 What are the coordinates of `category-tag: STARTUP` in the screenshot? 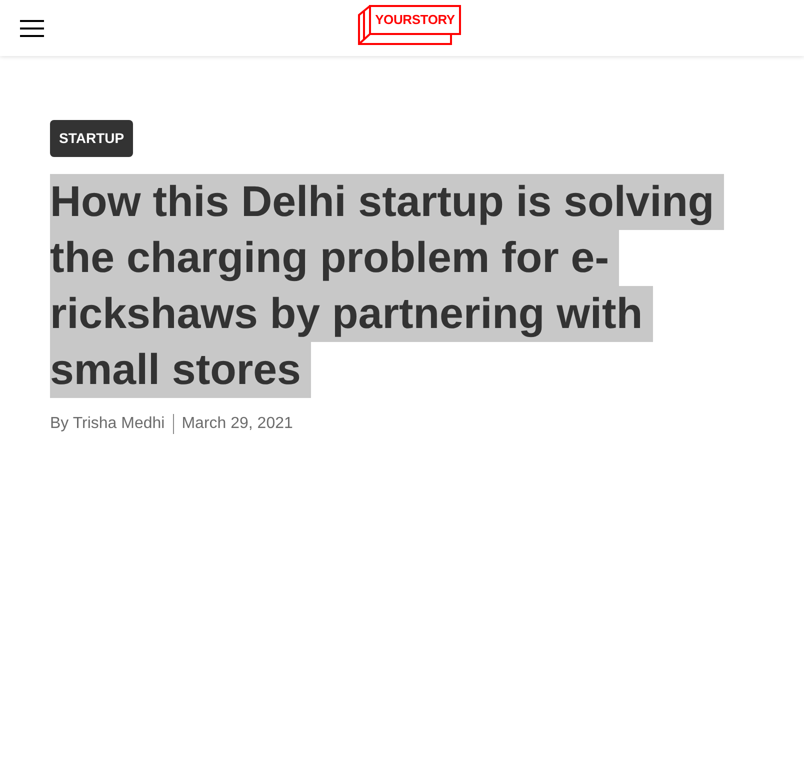 It's located at (92, 138).